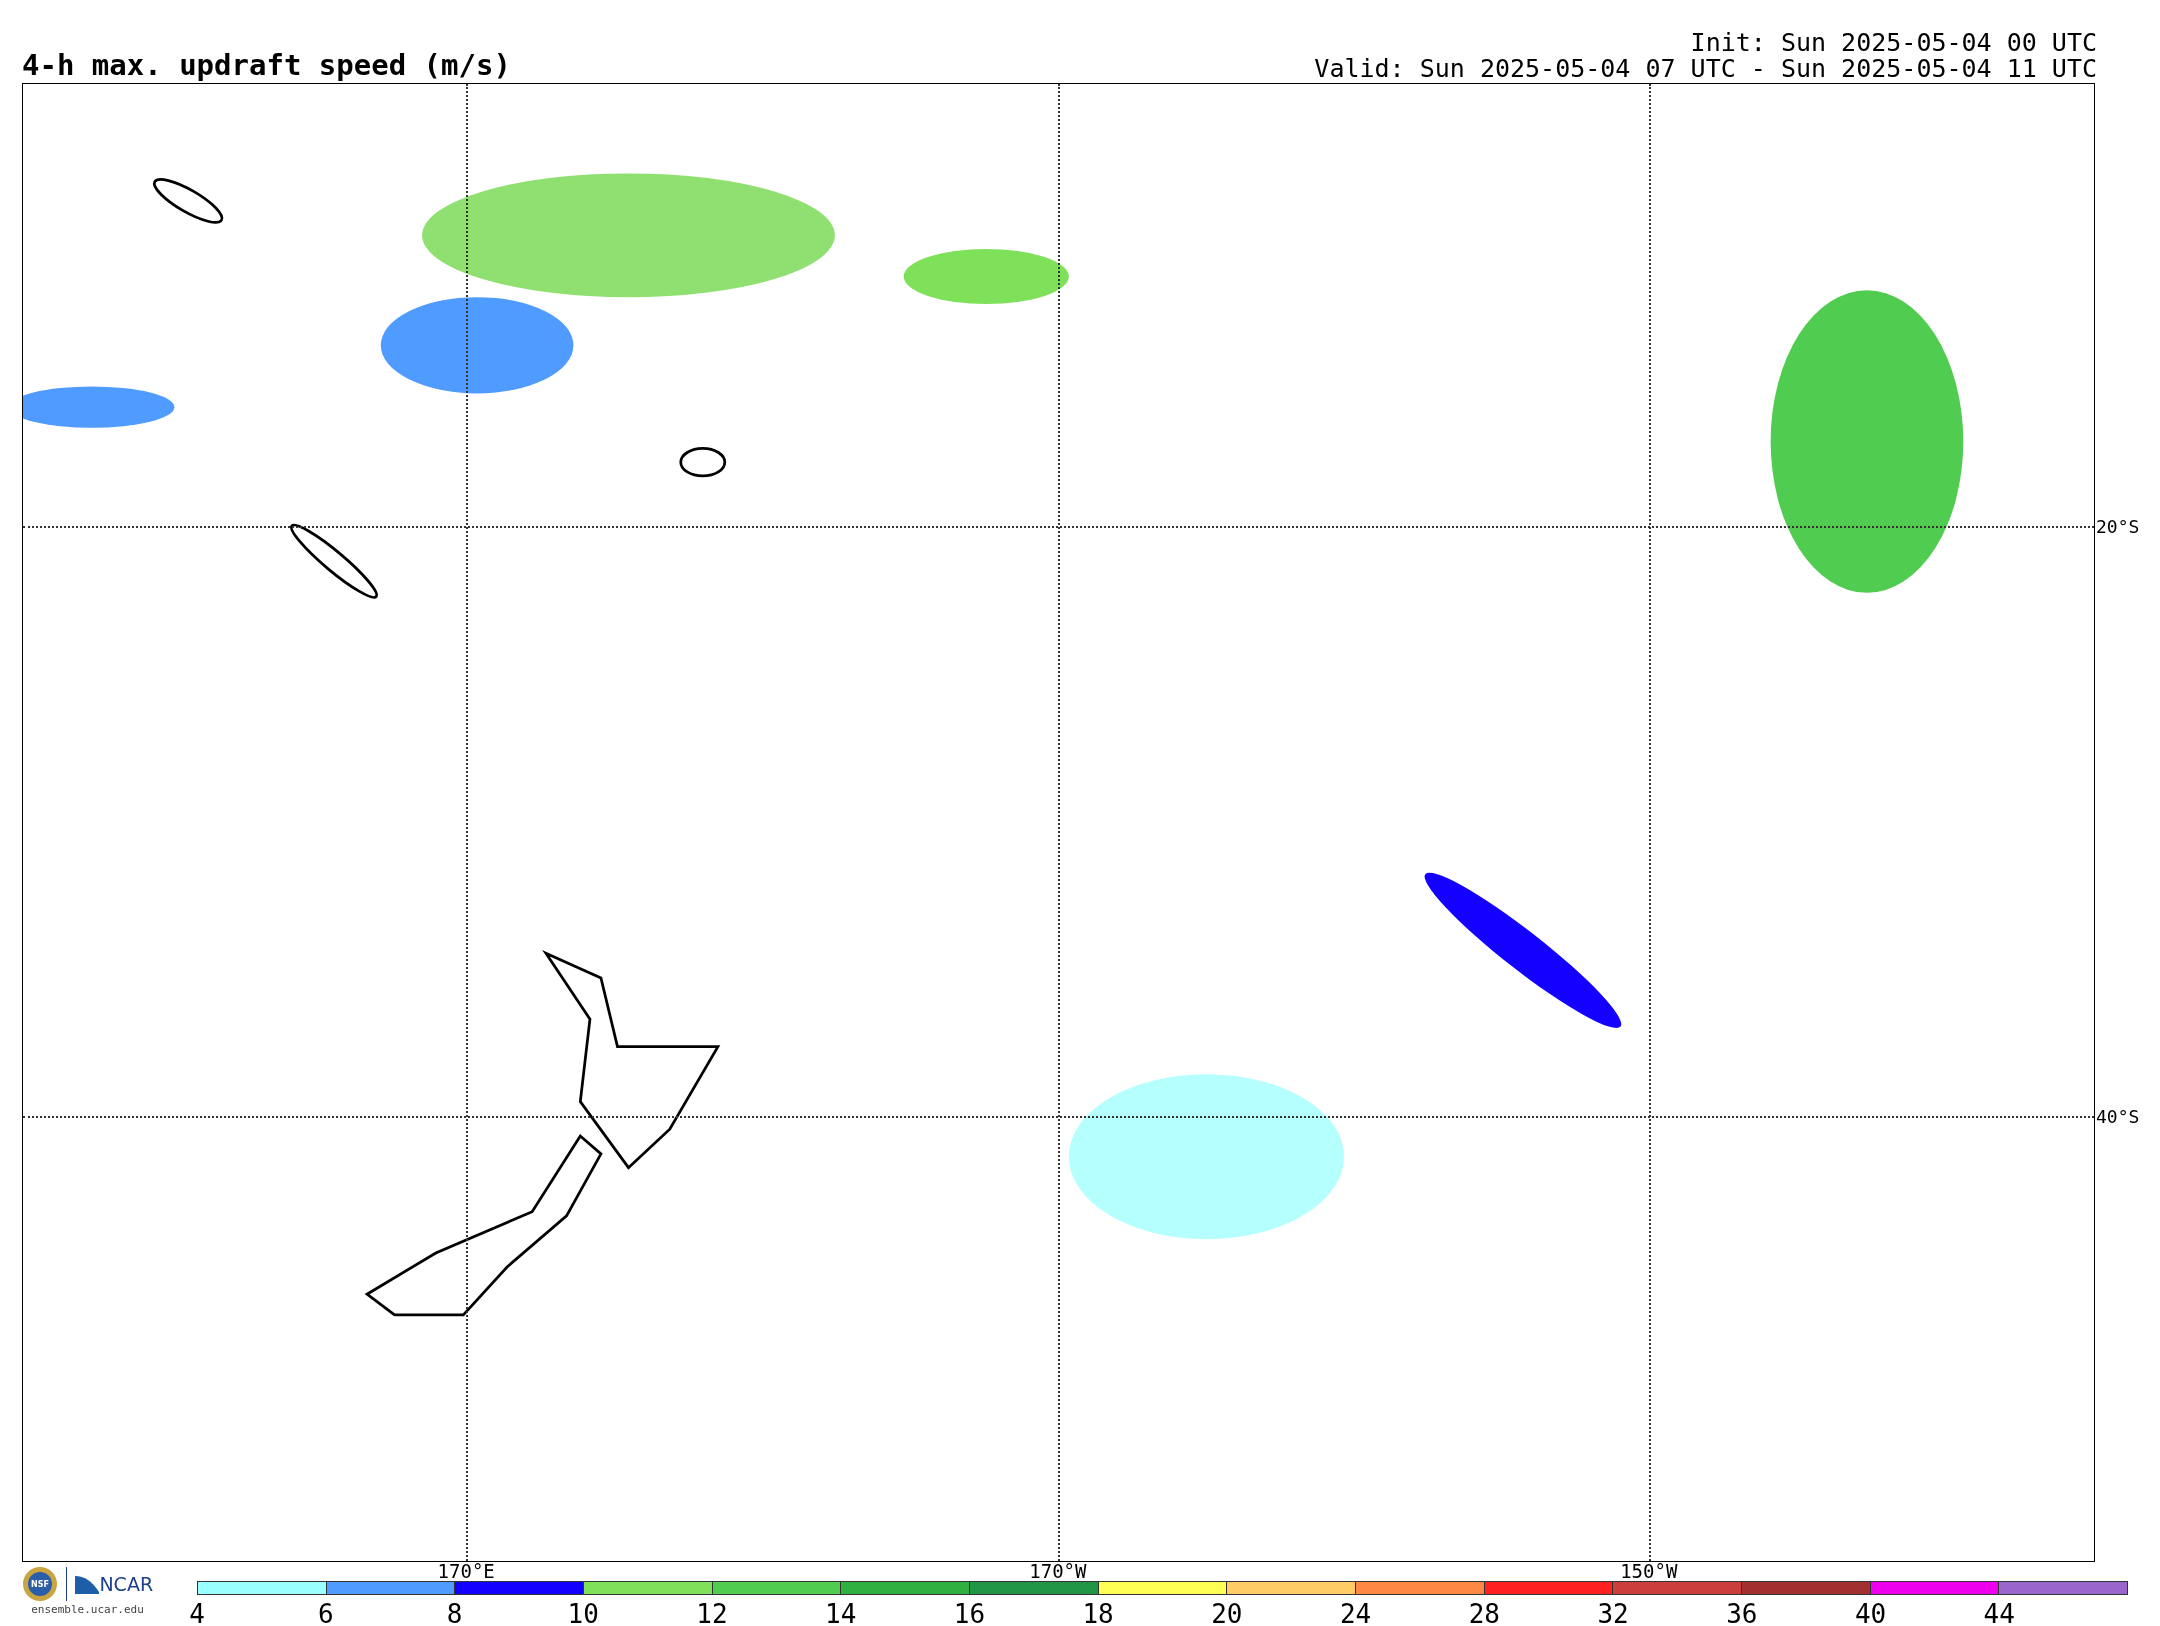  What do you see at coordinates (1870, 1613) in the screenshot?
I see `colorbar-label: 40` at bounding box center [1870, 1613].